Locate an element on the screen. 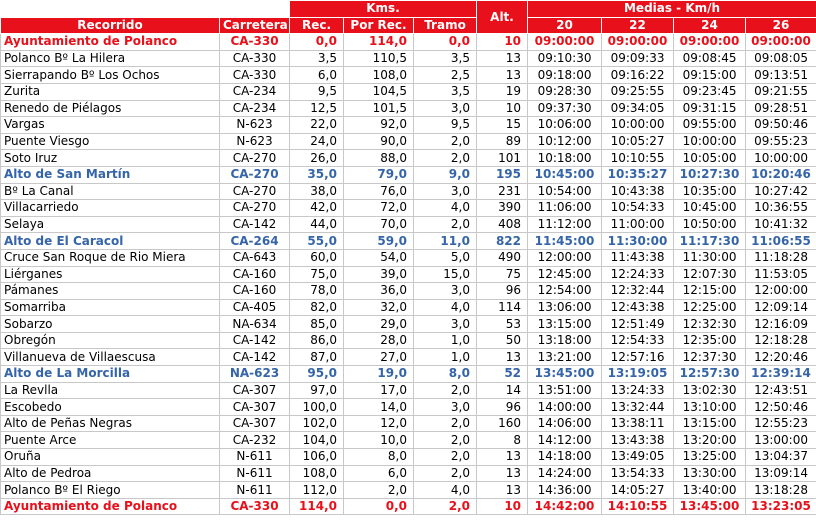  cell-recorrido: Cruce San Roque de Rio Miera is located at coordinates (110, 257).